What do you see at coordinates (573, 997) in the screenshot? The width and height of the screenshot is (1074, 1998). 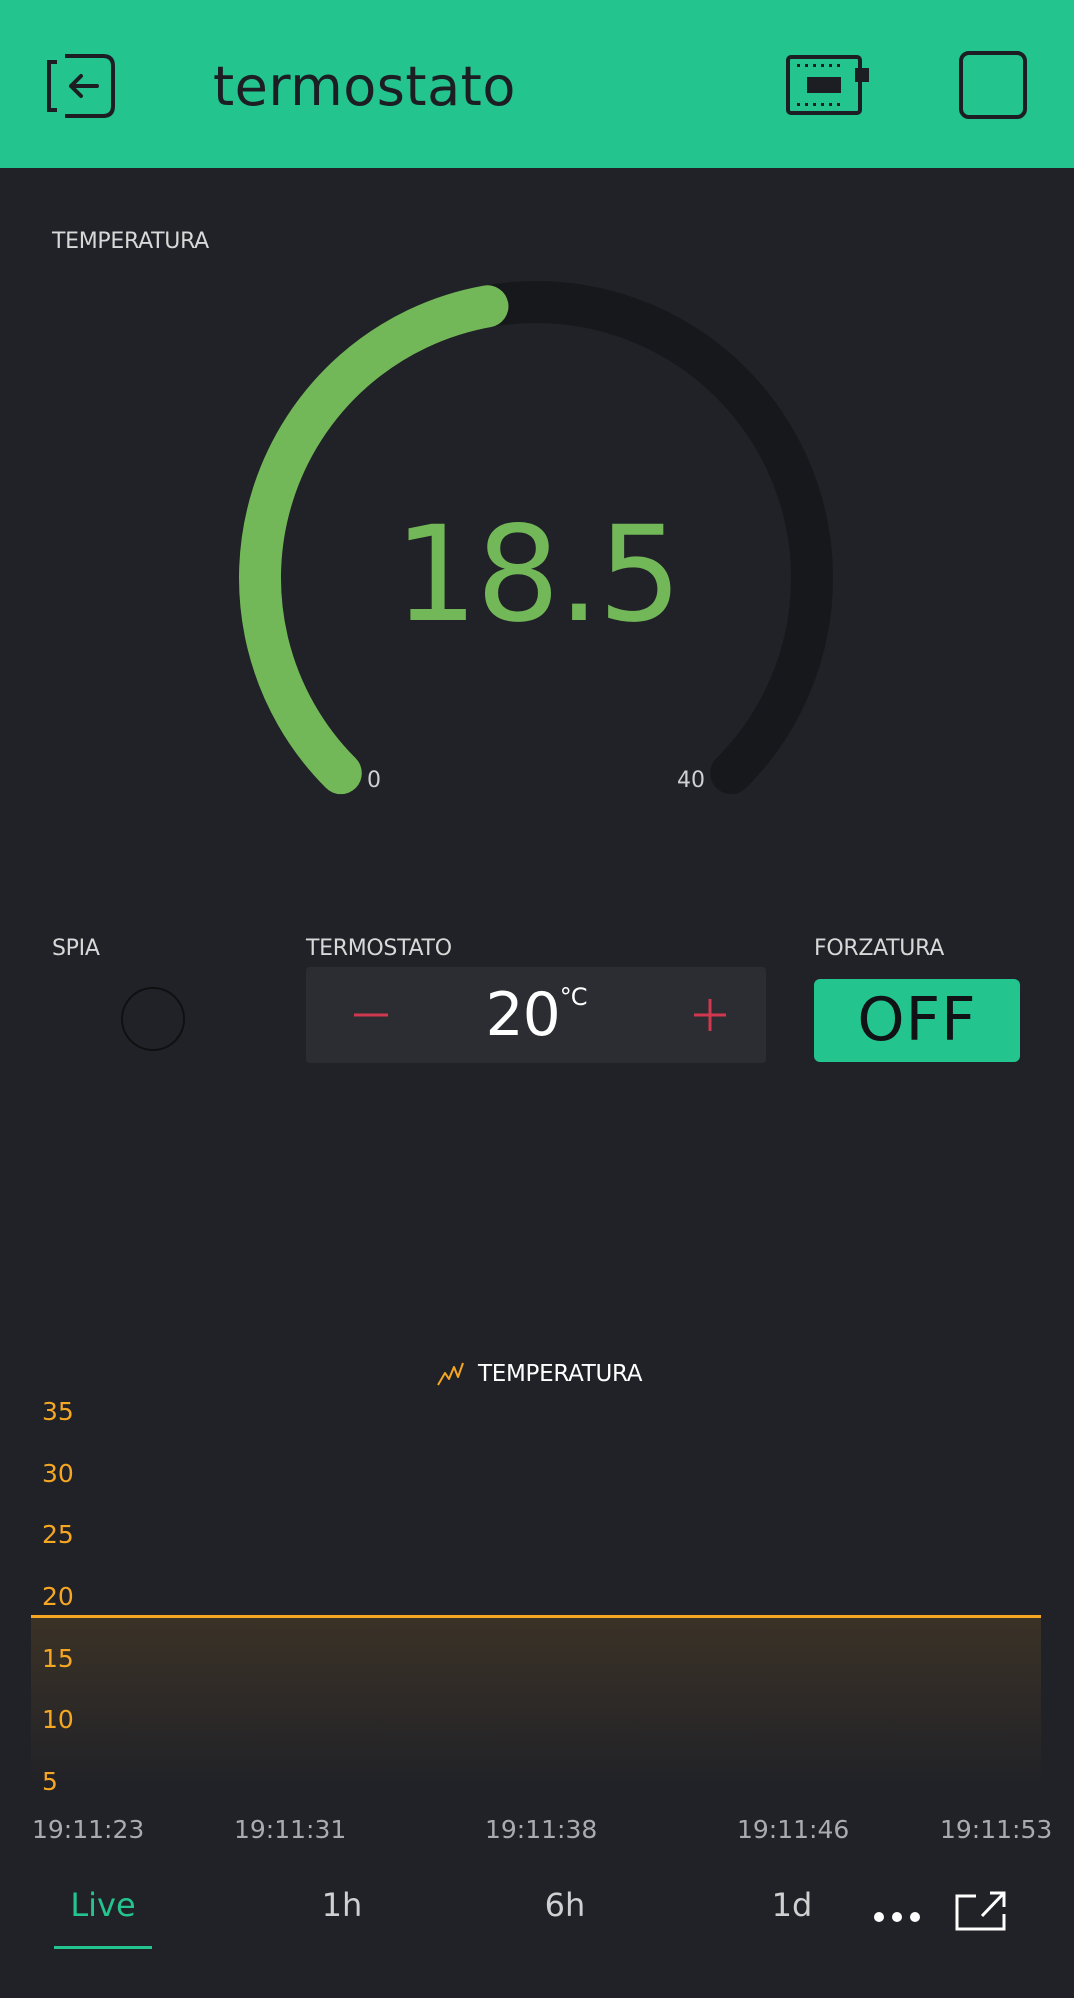 I see `stepper-unit: °C` at bounding box center [573, 997].